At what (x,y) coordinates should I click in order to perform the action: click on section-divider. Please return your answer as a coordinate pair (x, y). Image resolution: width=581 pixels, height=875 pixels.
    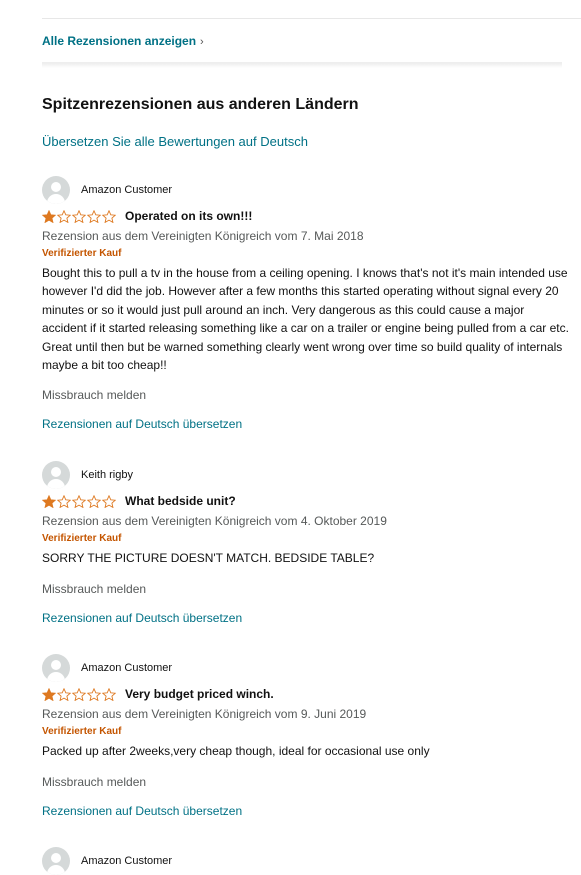
    Looking at the image, I should click on (302, 65).